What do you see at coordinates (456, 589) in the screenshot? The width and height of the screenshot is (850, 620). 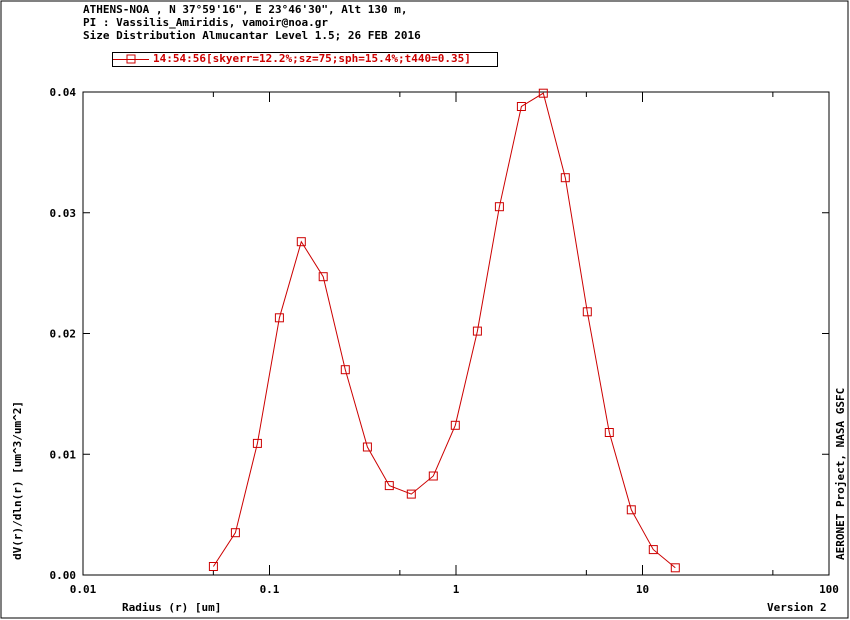 I see `x-tick-label: 1` at bounding box center [456, 589].